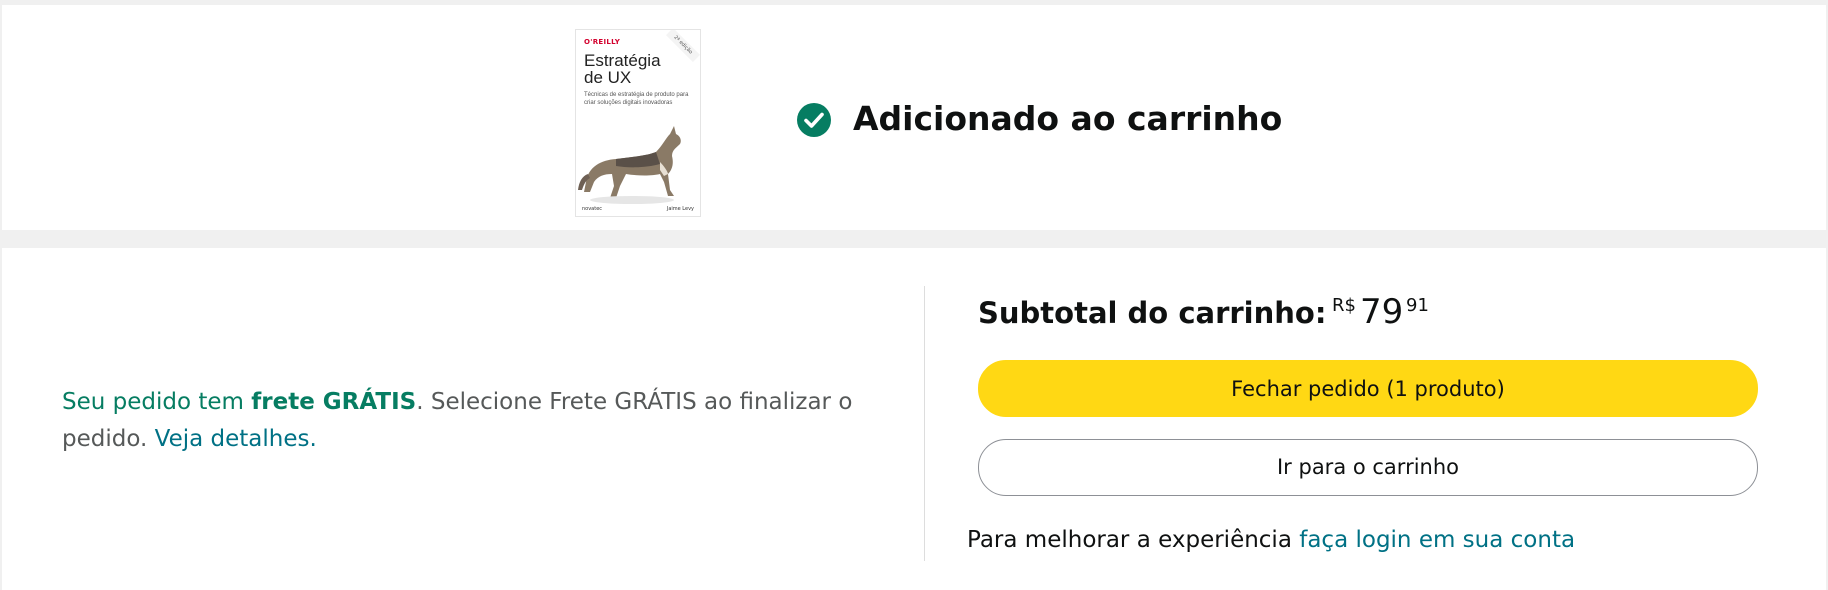 The width and height of the screenshot is (1828, 590). What do you see at coordinates (622, 69) in the screenshot?
I see `cover-title: Estratégia de UX` at bounding box center [622, 69].